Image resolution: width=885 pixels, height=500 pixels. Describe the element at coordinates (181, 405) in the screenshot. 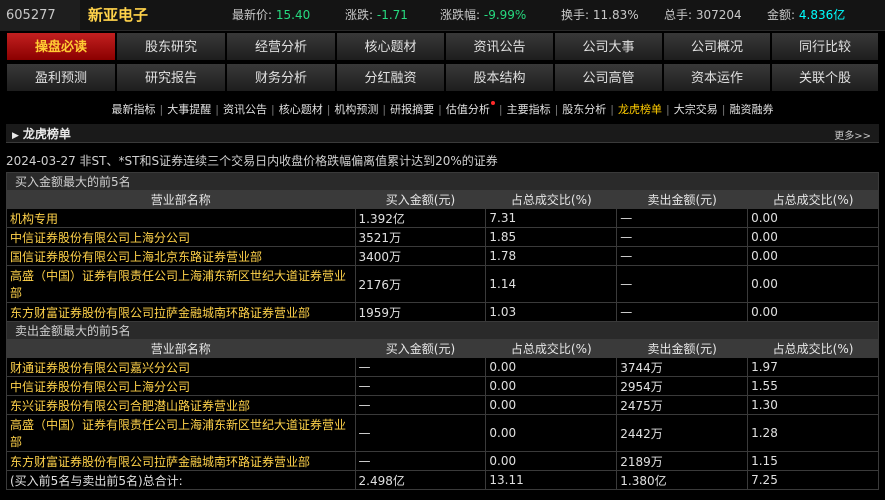

I see `branch-name: 东兴证券股份有限公司合肥潜山路证券营业部` at that location.